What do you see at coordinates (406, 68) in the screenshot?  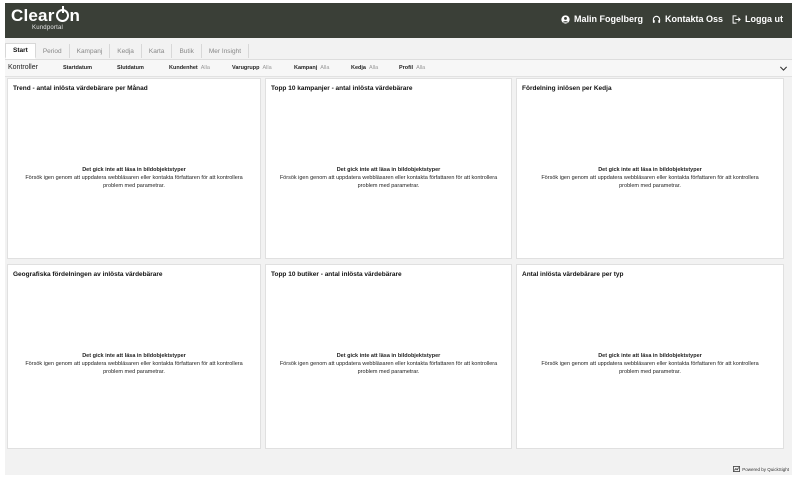 I see `control-label: Profil` at bounding box center [406, 68].